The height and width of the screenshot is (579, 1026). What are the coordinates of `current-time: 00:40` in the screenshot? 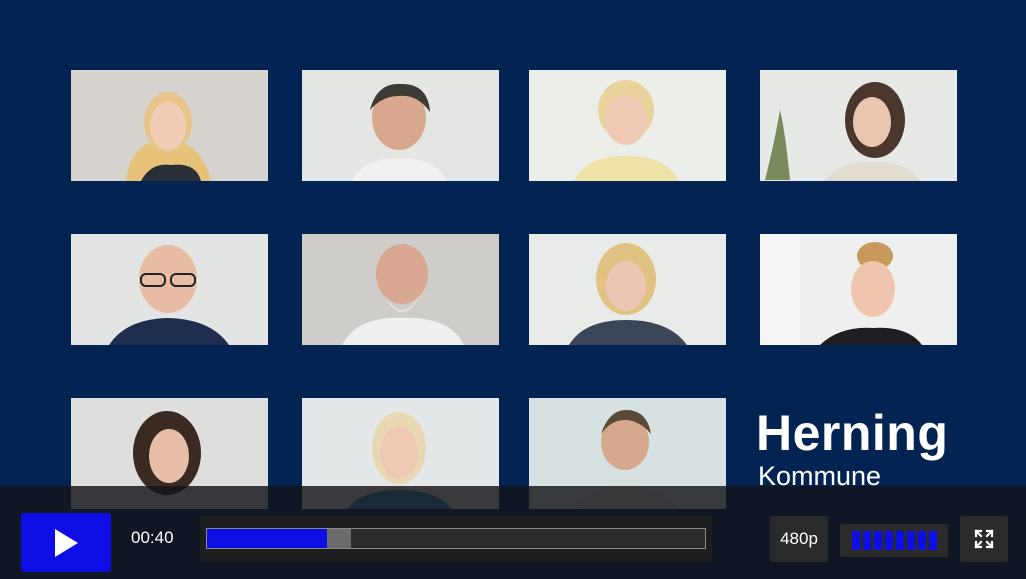 It's located at (152, 537).